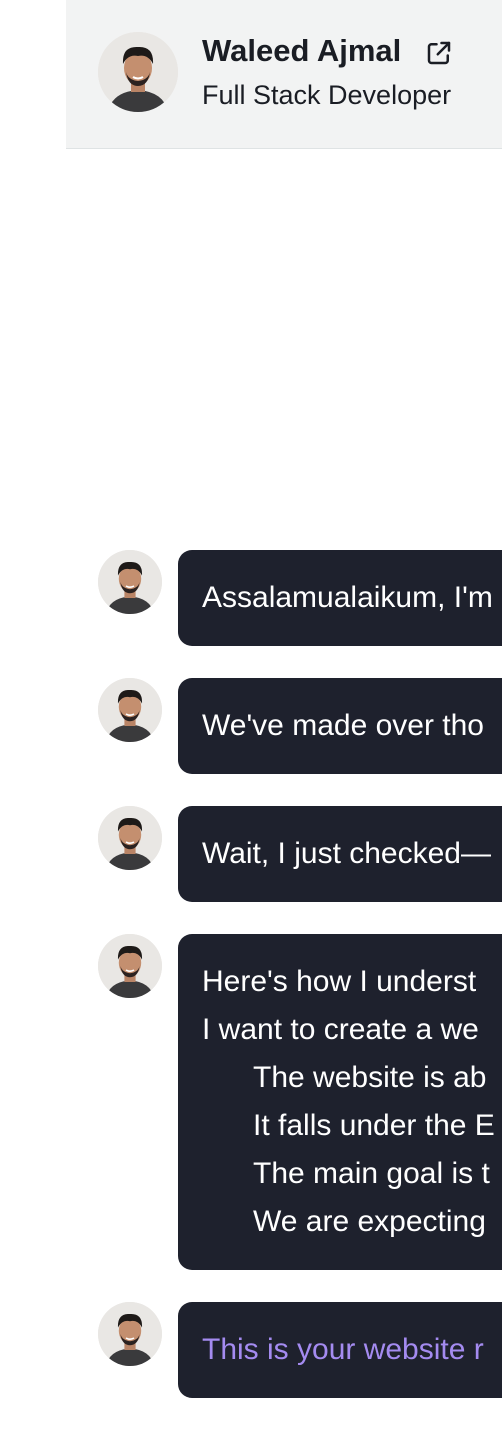 This screenshot has height=1430, width=502. Describe the element at coordinates (371, 1173) in the screenshot. I see `list-item: The main goal is t` at that location.